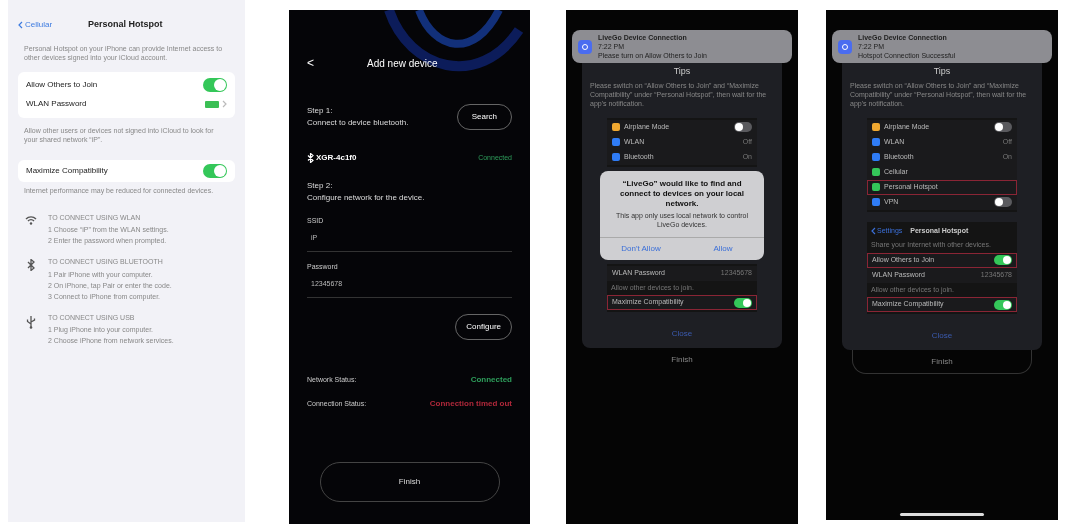 This screenshot has height=524, width=1070. I want to click on row-label: WLAN Password, so click(56, 104).